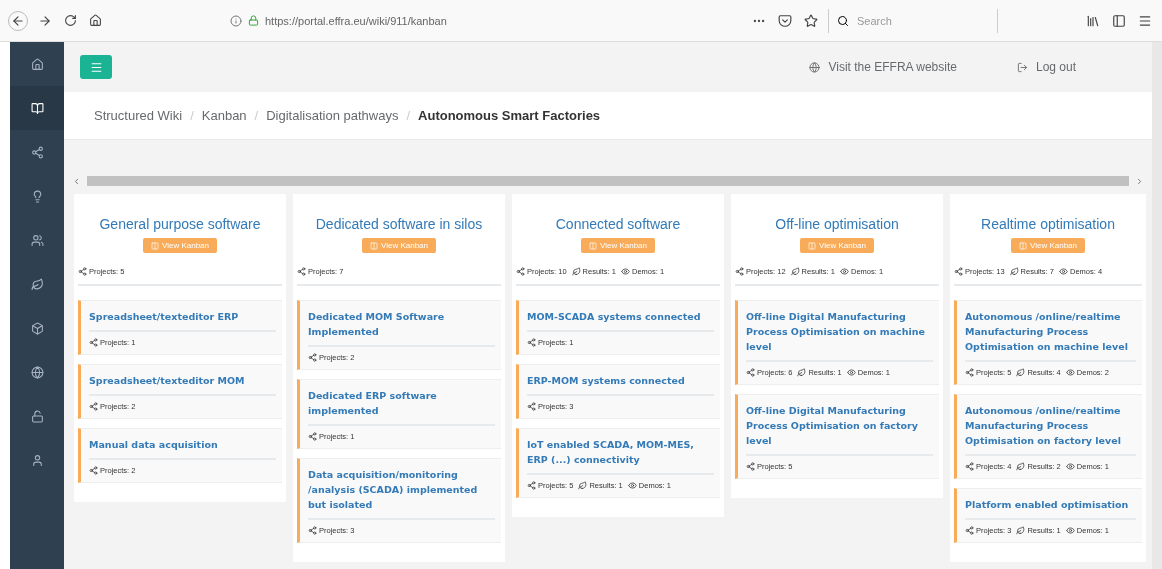  I want to click on address-bar: https://portal.effra.eu/wiki/911/kanban, so click(482, 20).